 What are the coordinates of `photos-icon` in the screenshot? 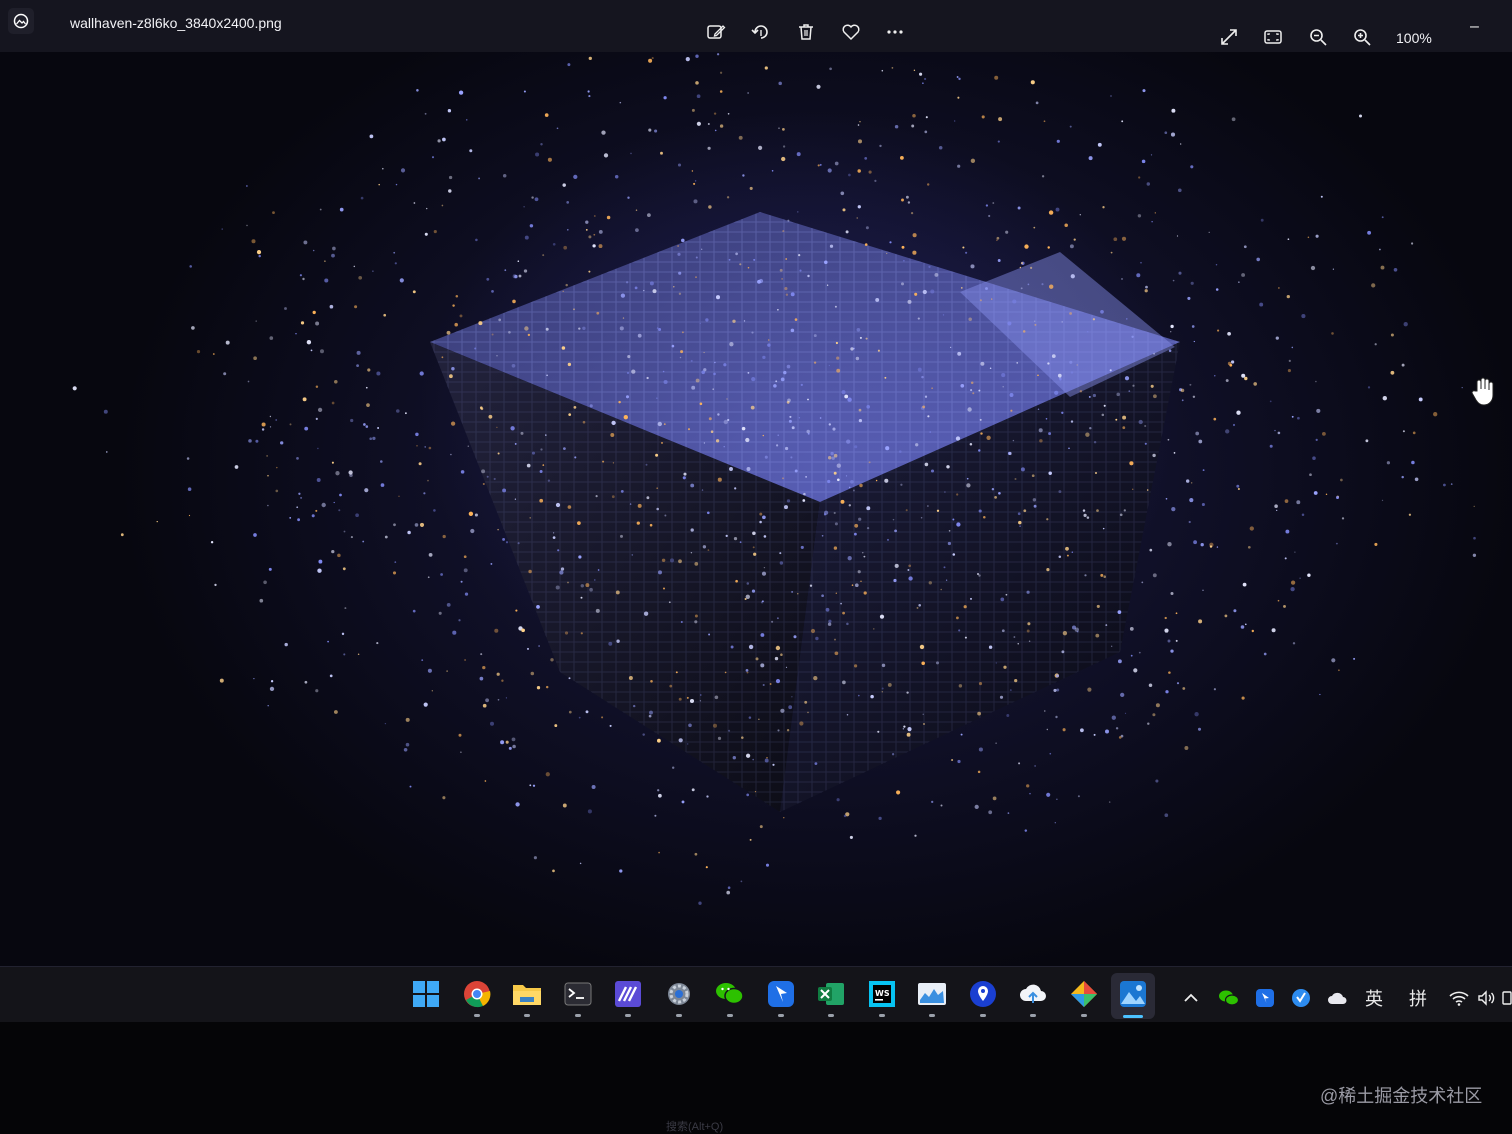 It's located at (1133, 994).